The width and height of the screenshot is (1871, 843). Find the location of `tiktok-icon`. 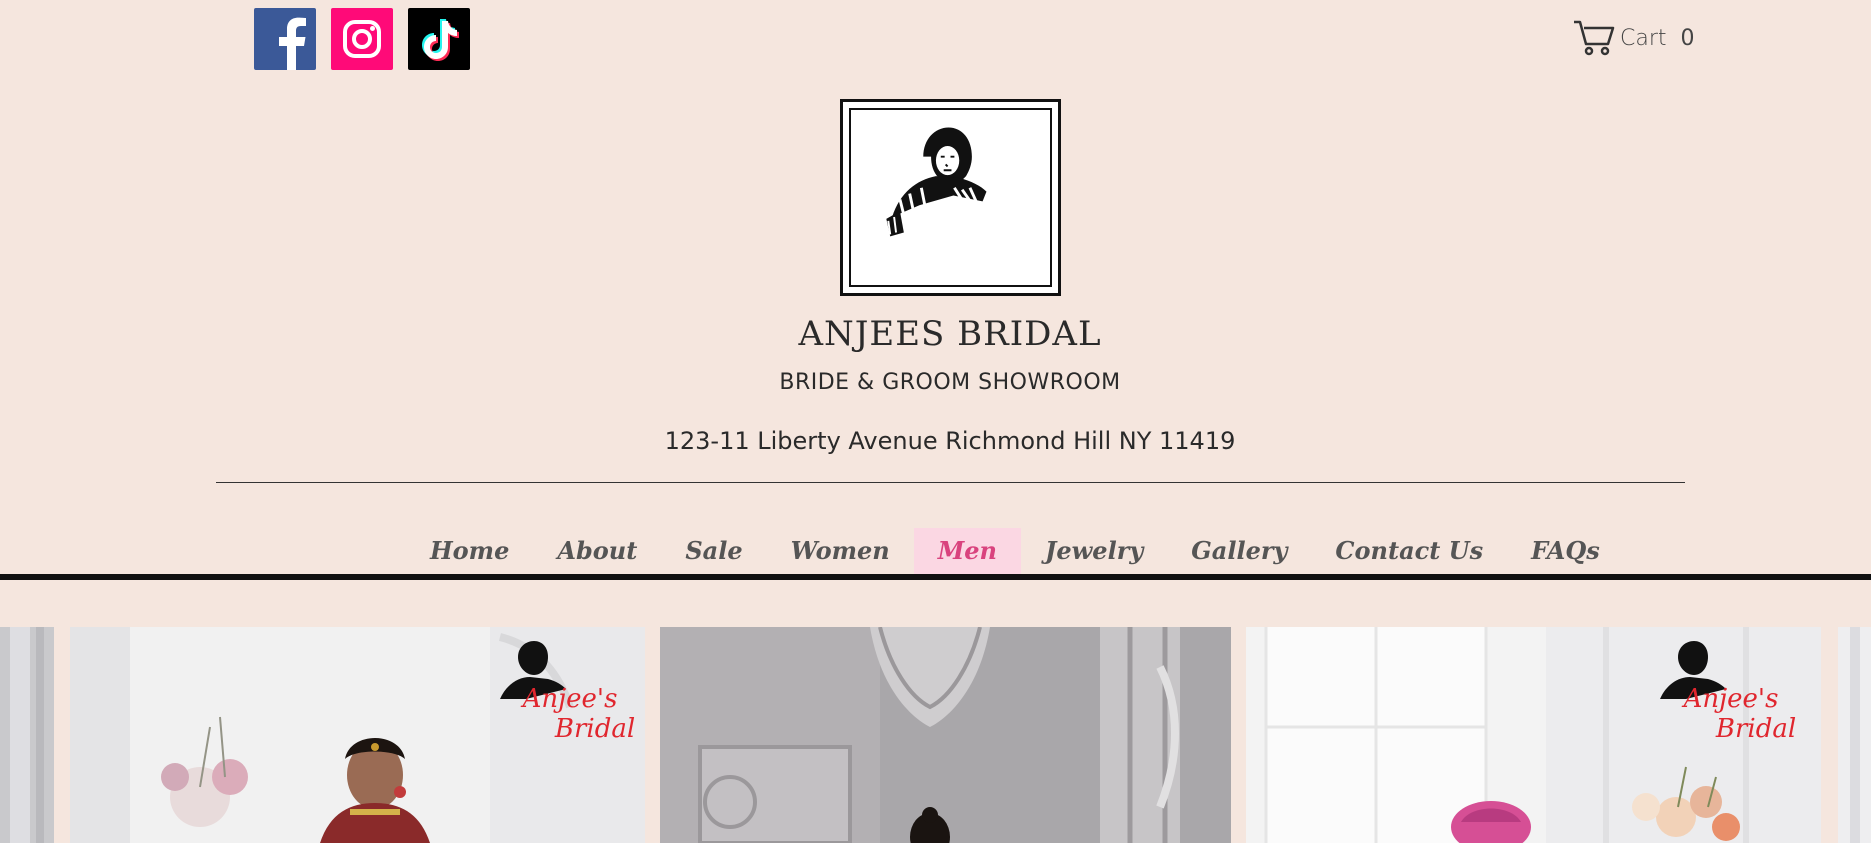

tiktok-icon is located at coordinates (439, 39).